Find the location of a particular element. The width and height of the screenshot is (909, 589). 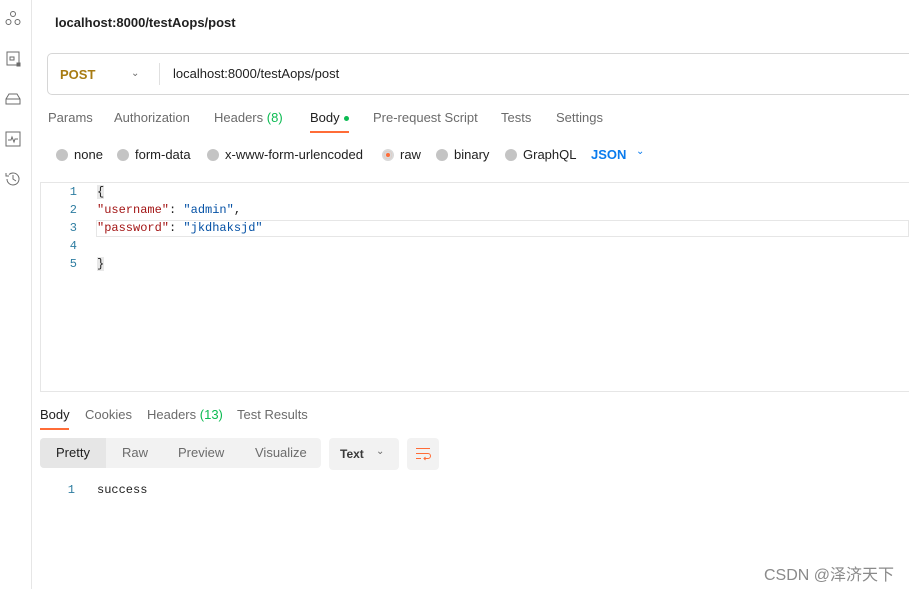

history-icon is located at coordinates (13, 179).